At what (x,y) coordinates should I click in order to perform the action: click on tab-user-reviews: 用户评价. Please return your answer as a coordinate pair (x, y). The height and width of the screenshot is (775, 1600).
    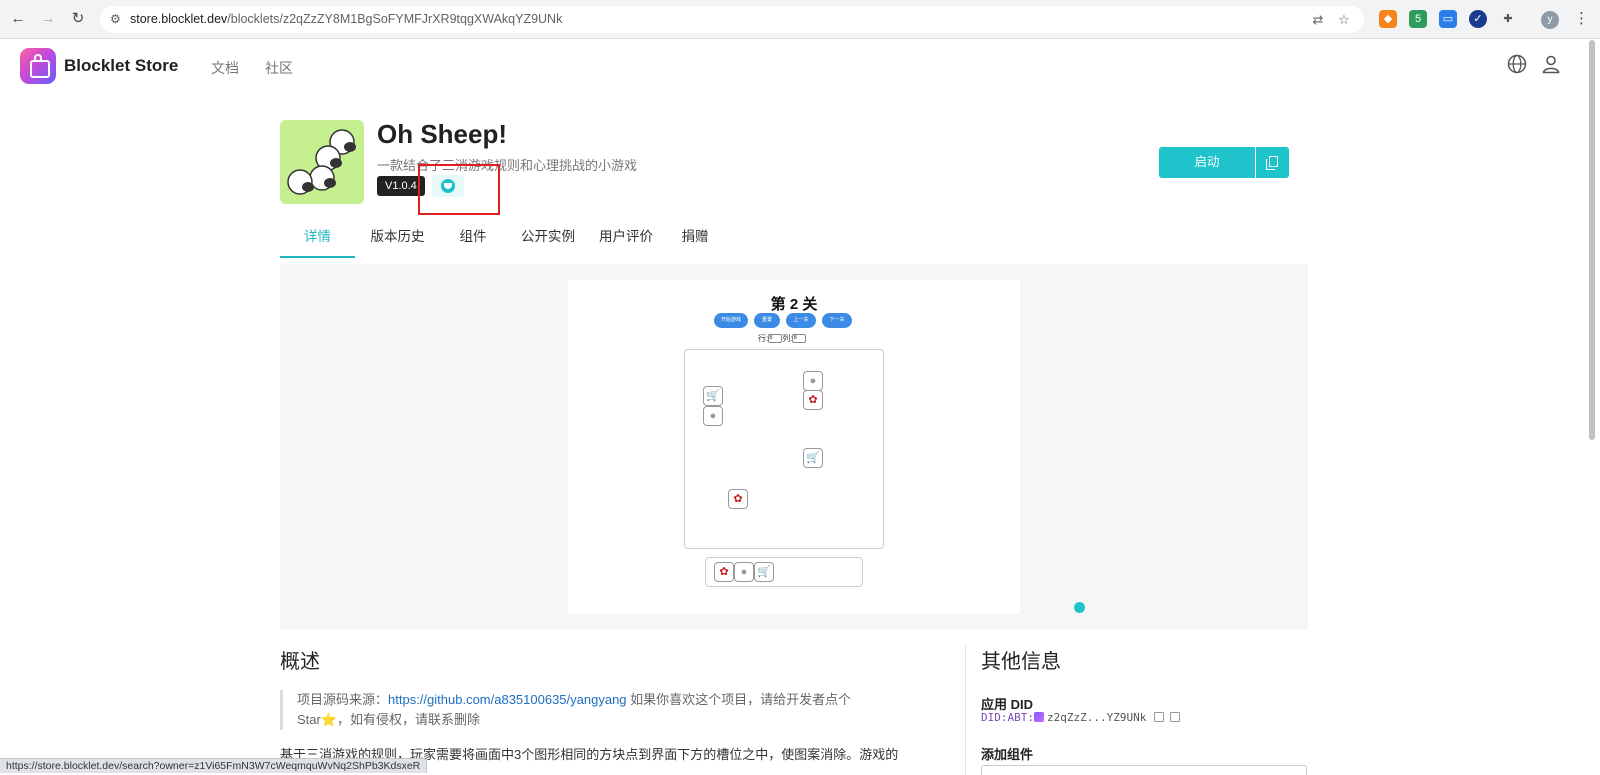
    Looking at the image, I should click on (626, 240).